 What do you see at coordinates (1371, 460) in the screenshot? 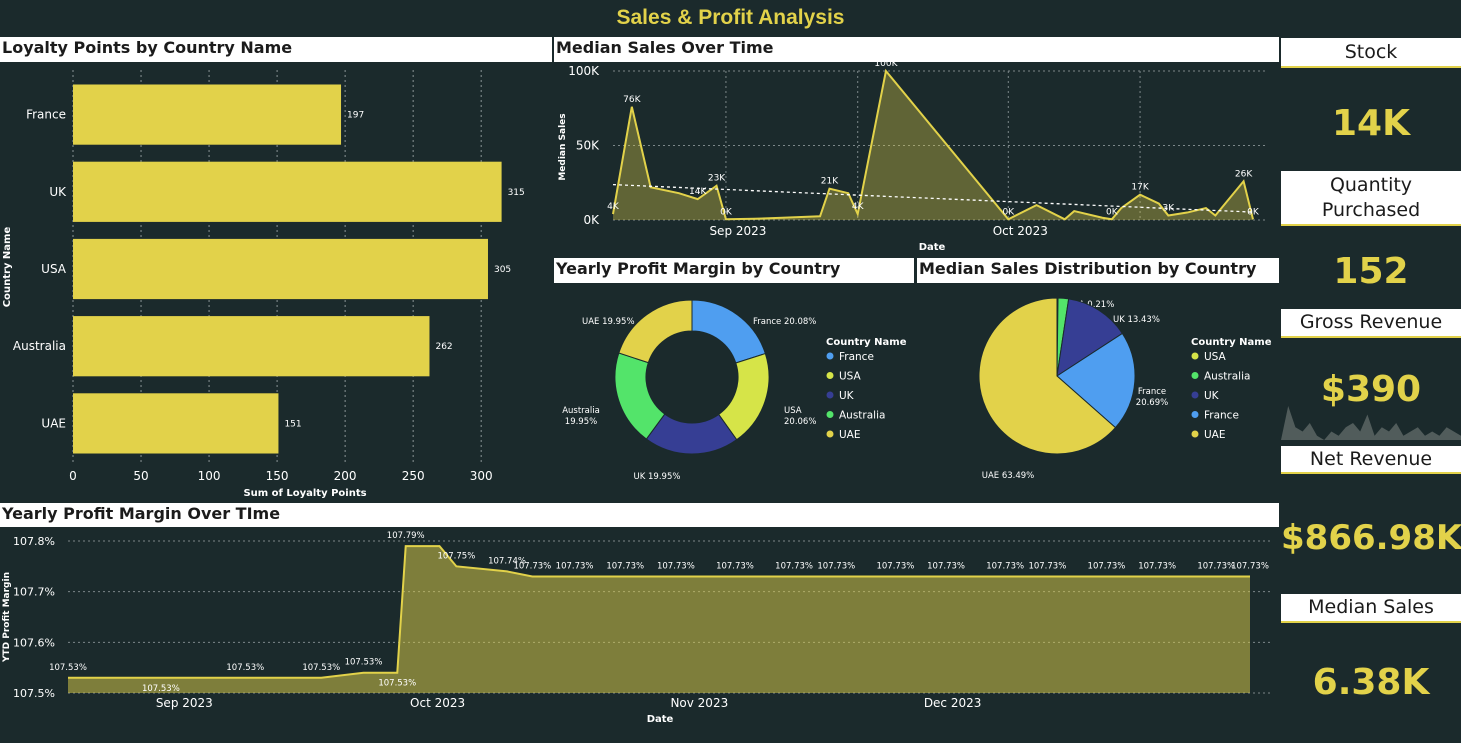
I see `net-revenue-kpi-label: Net Revenue` at bounding box center [1371, 460].